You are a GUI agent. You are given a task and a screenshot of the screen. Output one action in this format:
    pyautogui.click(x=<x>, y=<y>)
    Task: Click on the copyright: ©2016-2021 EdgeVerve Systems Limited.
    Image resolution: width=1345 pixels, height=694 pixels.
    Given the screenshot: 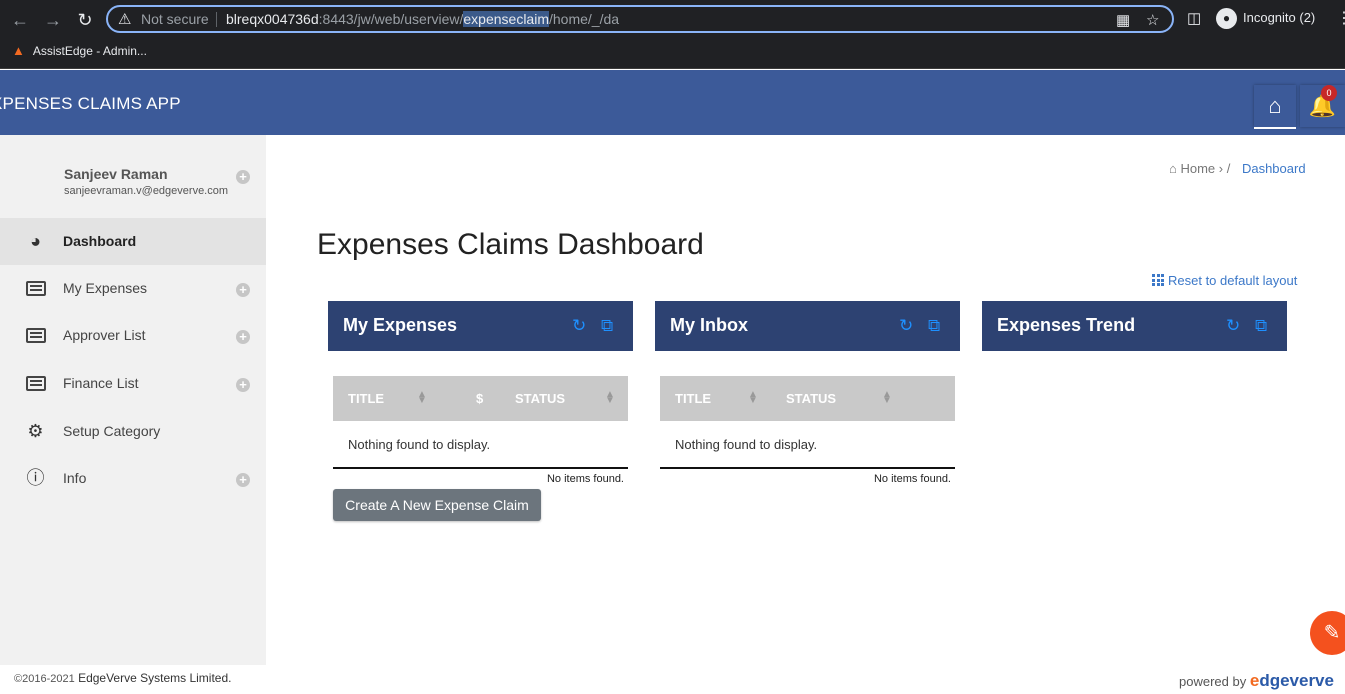 What is the action you would take?
    pyautogui.click(x=122, y=678)
    